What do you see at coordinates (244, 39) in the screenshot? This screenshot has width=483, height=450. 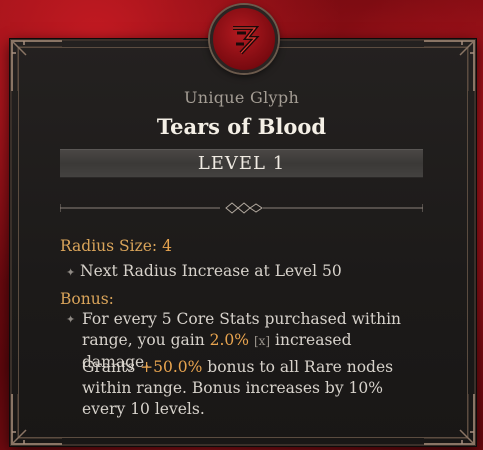 I see `blood-rune-icon` at bounding box center [244, 39].